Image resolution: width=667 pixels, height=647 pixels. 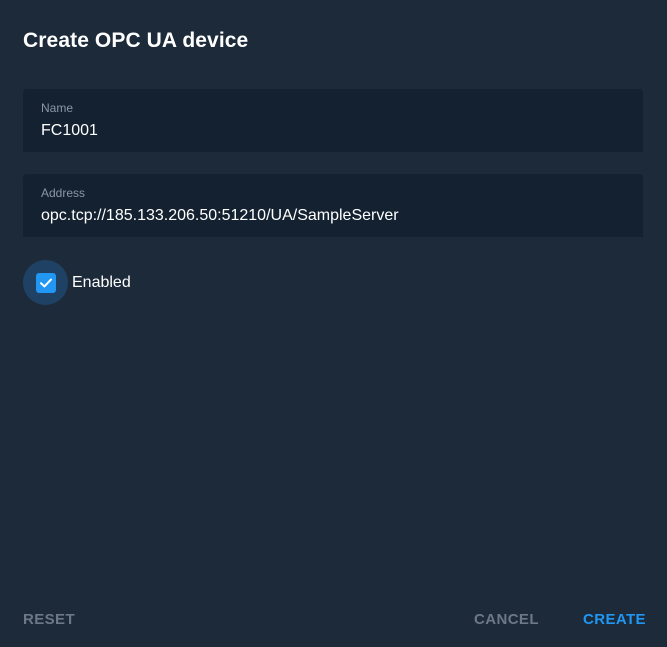 What do you see at coordinates (63, 193) in the screenshot?
I see `address-field-label: Address` at bounding box center [63, 193].